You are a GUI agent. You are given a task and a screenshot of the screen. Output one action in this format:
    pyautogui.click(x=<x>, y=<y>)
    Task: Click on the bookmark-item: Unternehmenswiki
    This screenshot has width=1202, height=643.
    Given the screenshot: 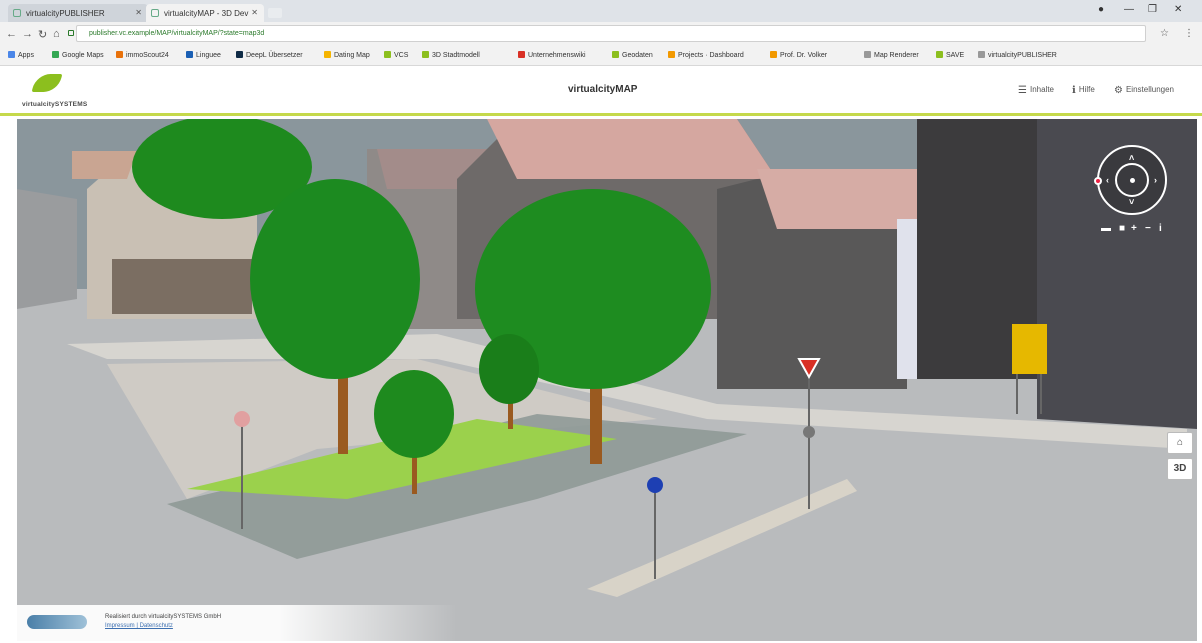 What is the action you would take?
    pyautogui.click(x=552, y=55)
    